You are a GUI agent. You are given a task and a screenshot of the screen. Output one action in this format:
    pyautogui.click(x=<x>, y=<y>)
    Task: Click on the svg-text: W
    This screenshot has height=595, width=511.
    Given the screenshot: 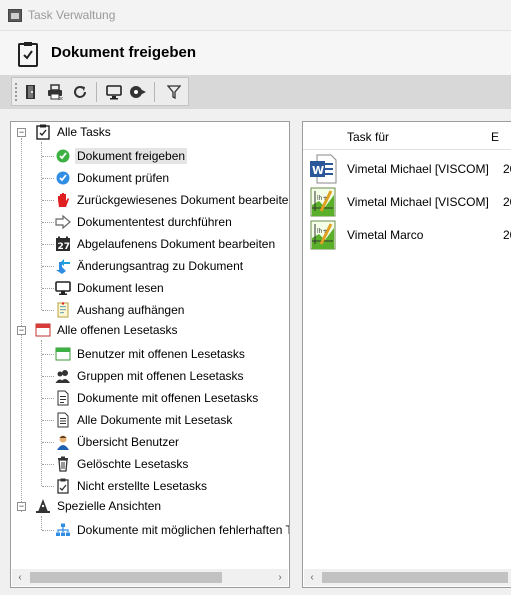 What is the action you would take?
    pyautogui.click(x=318, y=170)
    